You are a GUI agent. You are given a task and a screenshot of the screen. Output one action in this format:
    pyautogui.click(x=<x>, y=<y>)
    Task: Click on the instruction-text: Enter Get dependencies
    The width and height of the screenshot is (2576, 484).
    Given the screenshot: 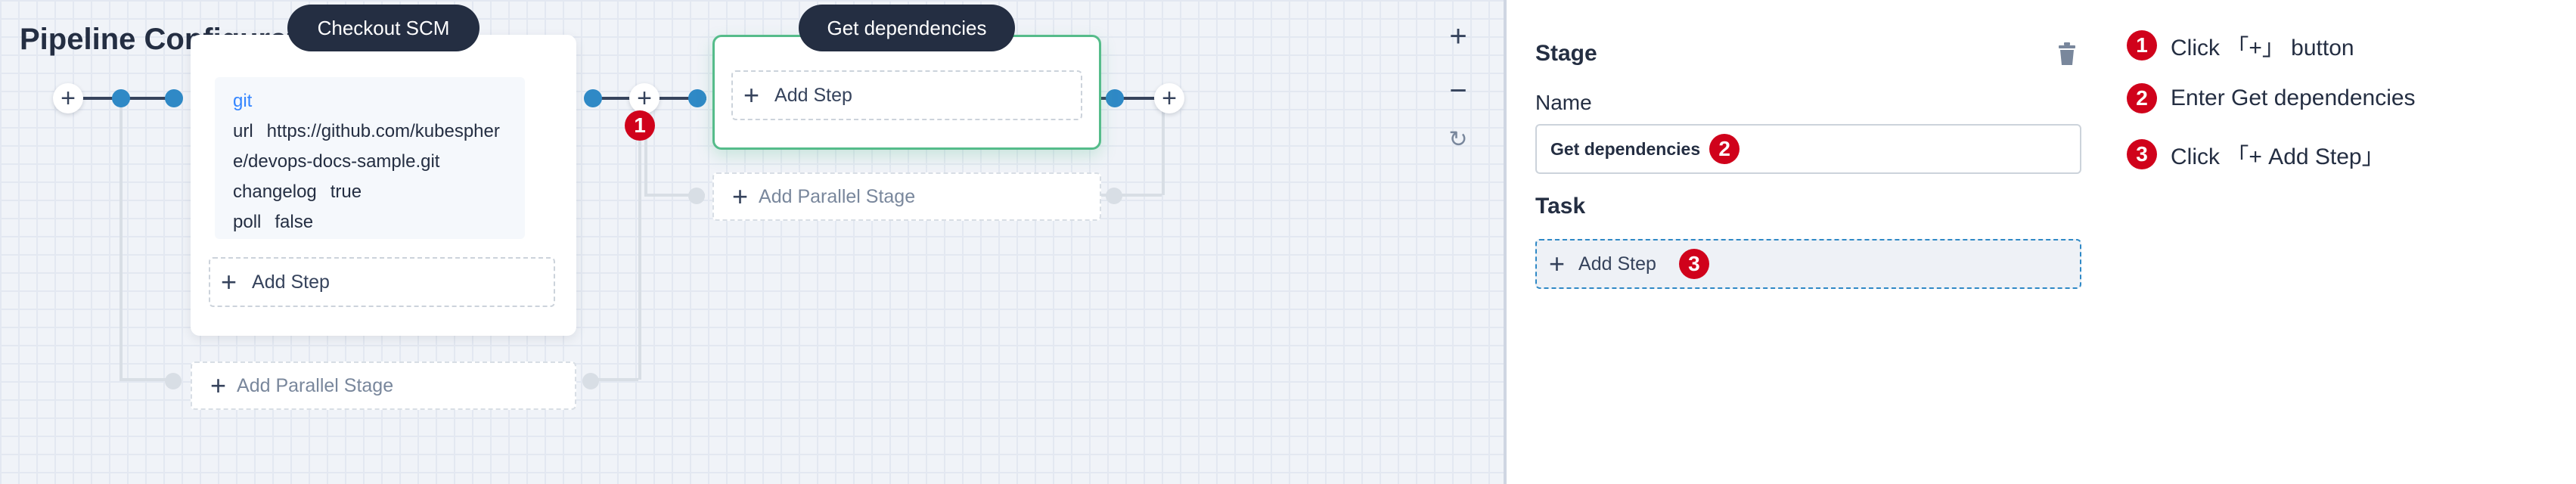 What is the action you would take?
    pyautogui.click(x=2293, y=97)
    